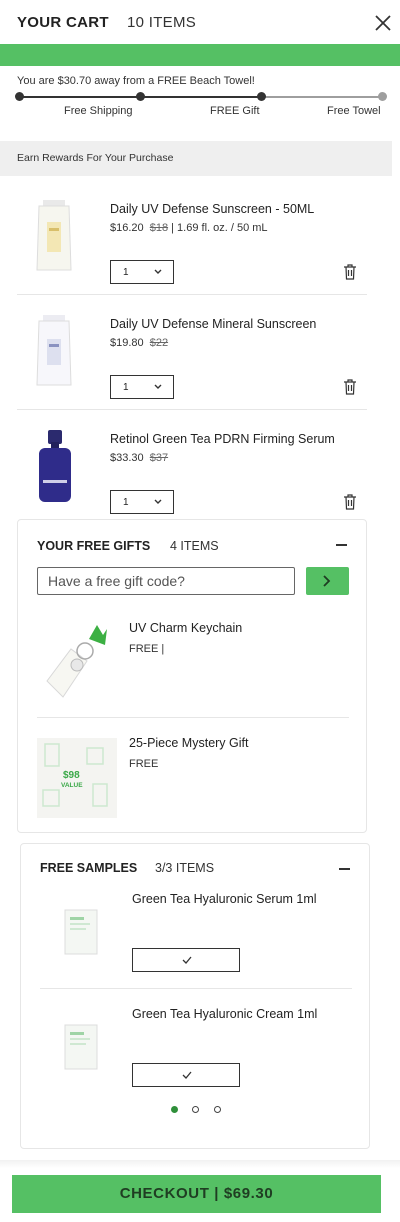 The height and width of the screenshot is (1222, 400). I want to click on progress-dot-gift, so click(261, 96).